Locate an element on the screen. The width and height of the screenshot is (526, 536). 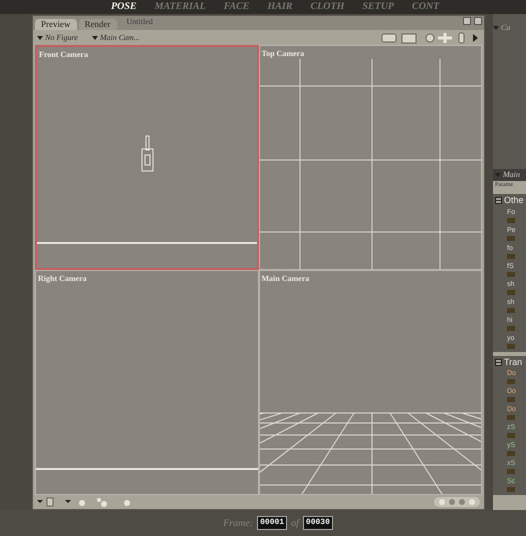
camera-menu-label: Ca is located at coordinates (505, 28).